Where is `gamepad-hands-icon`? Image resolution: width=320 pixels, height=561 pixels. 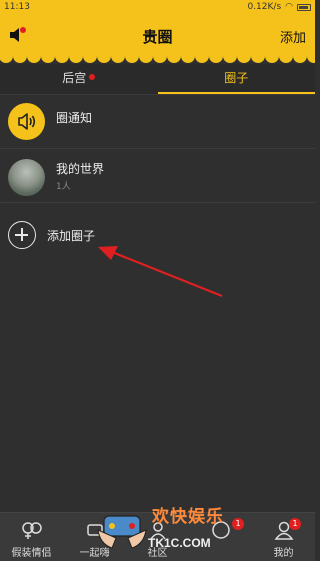 gamepad-hands-icon is located at coordinates (122, 532).